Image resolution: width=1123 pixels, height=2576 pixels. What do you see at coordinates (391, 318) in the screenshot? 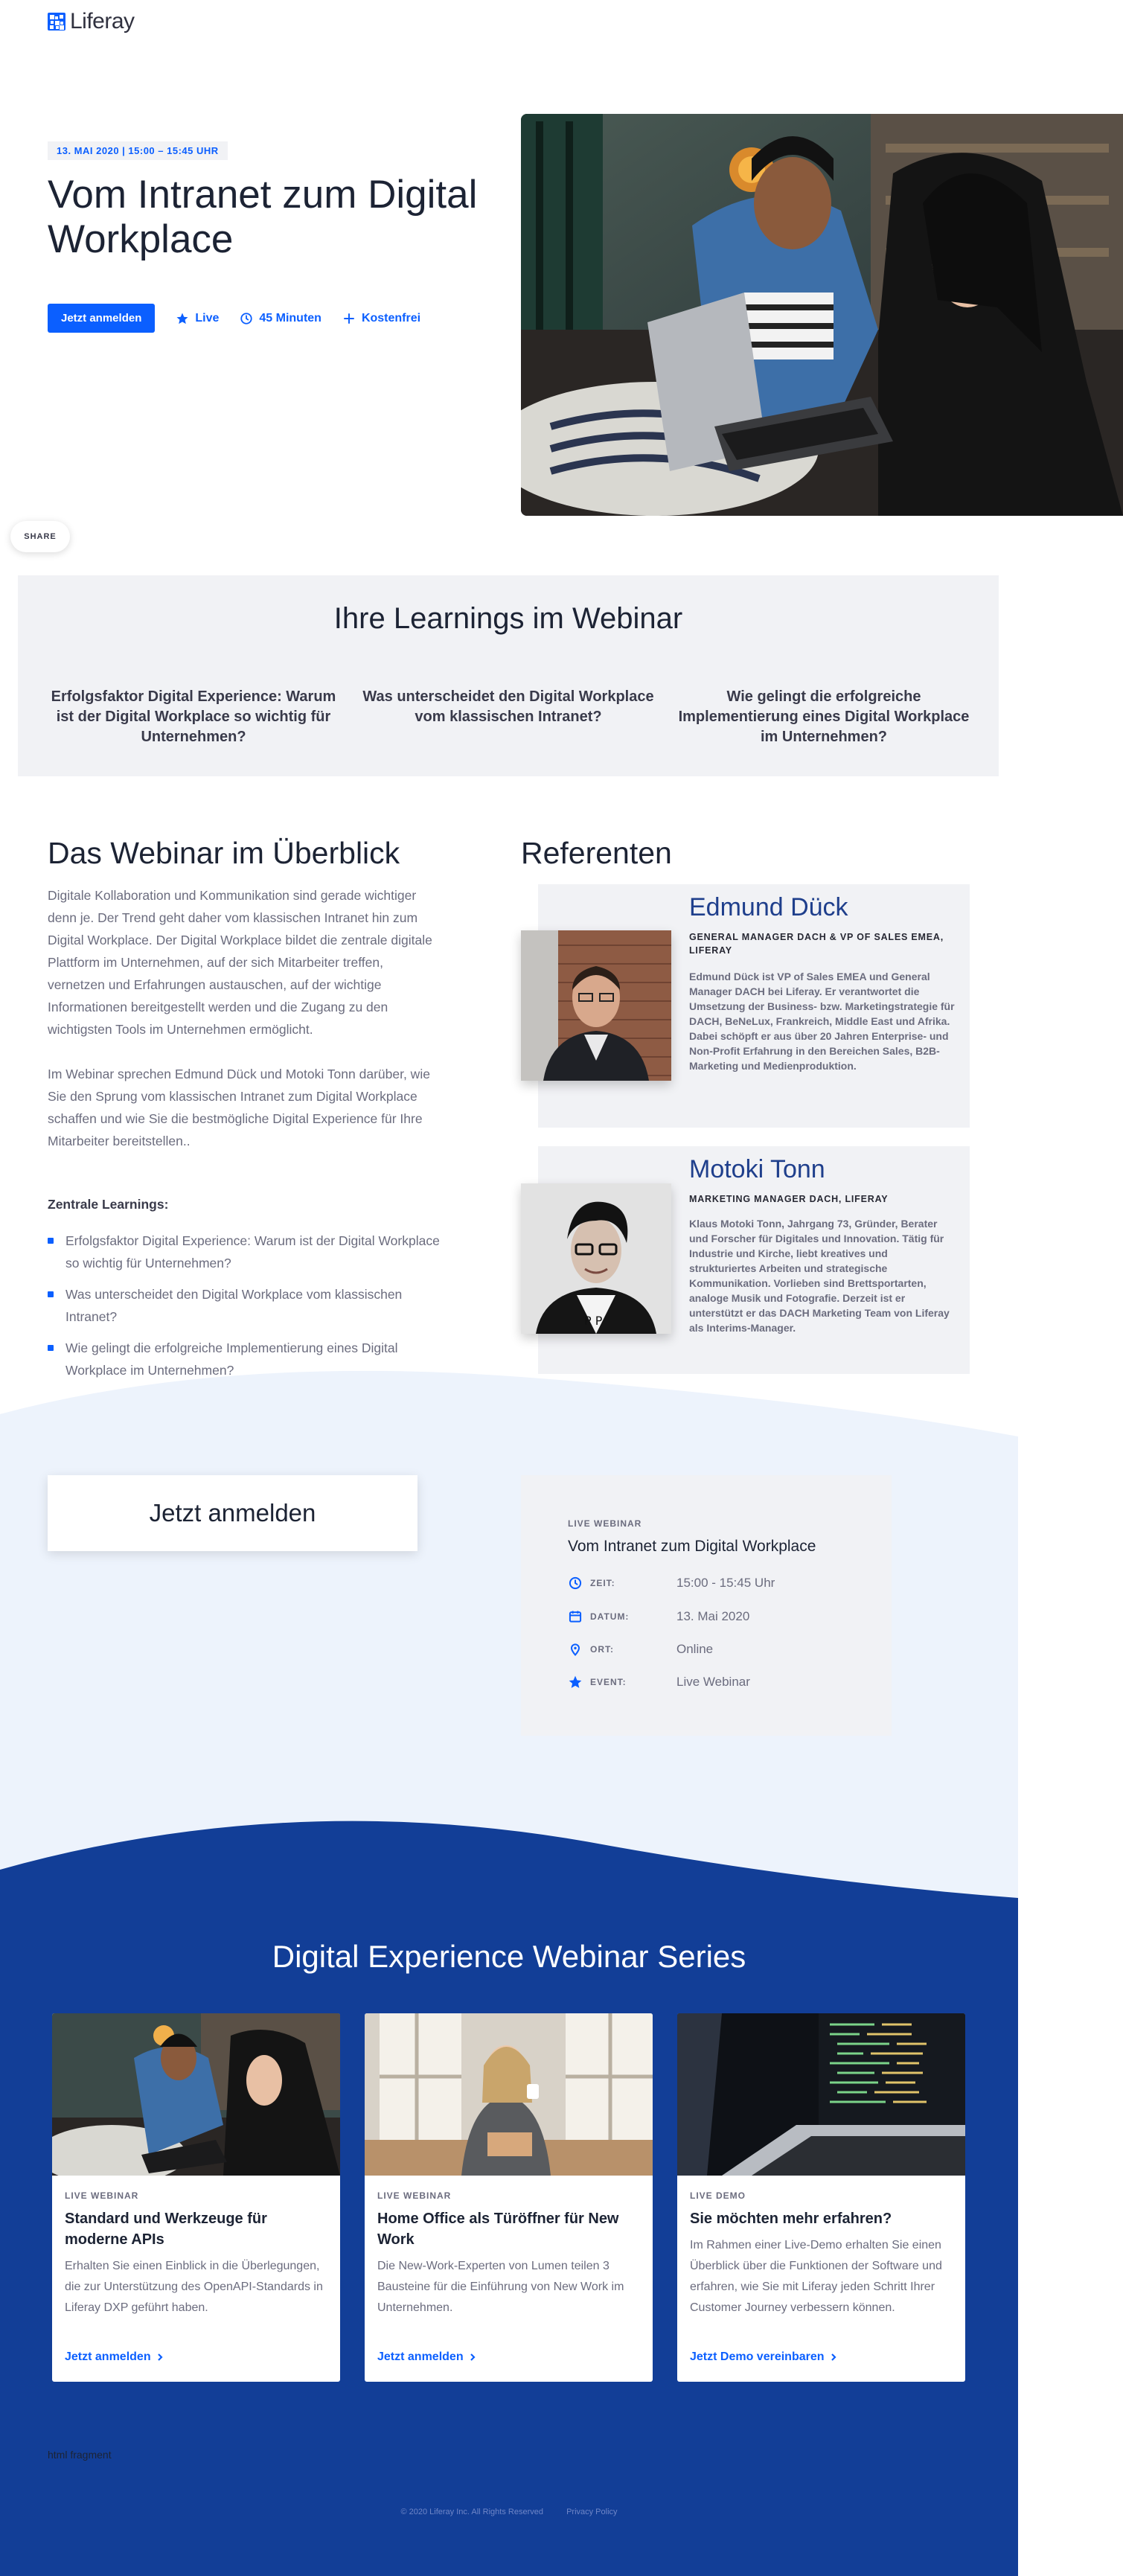
I see `meta-price-label: Kostenfrei` at bounding box center [391, 318].